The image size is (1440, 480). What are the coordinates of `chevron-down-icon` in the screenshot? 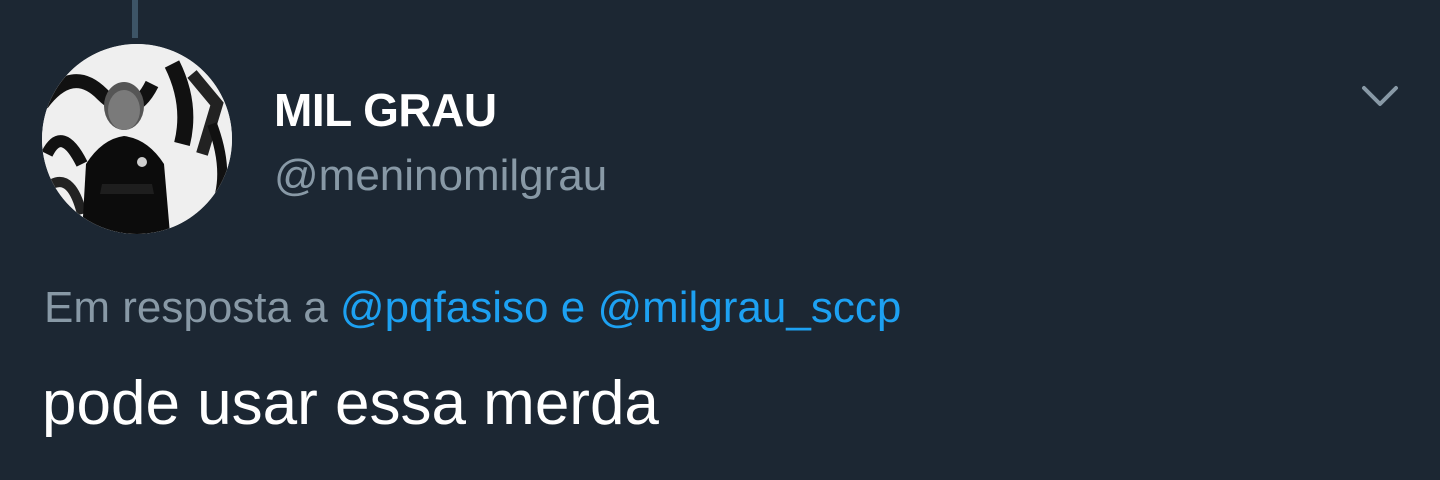 It's located at (1380, 97).